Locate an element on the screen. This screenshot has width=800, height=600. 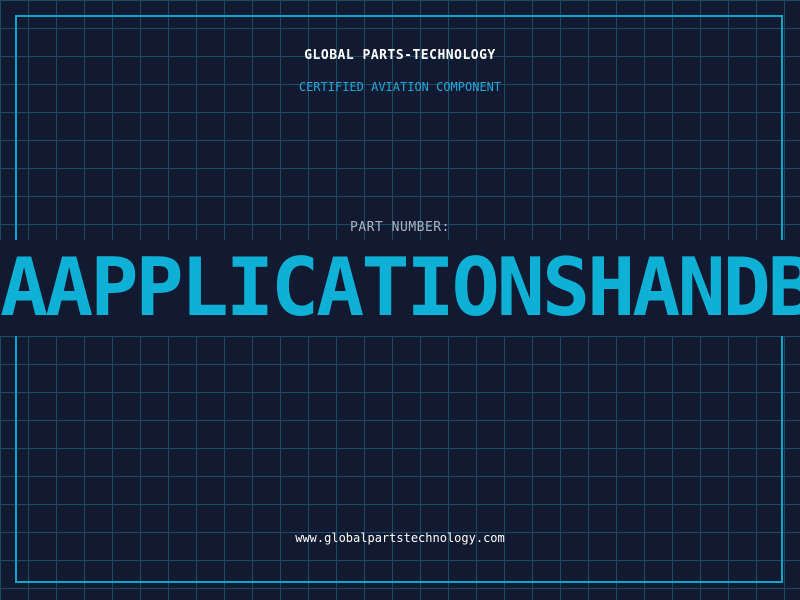
website-url: www.globalpartstechnology.com is located at coordinates (400, 538).